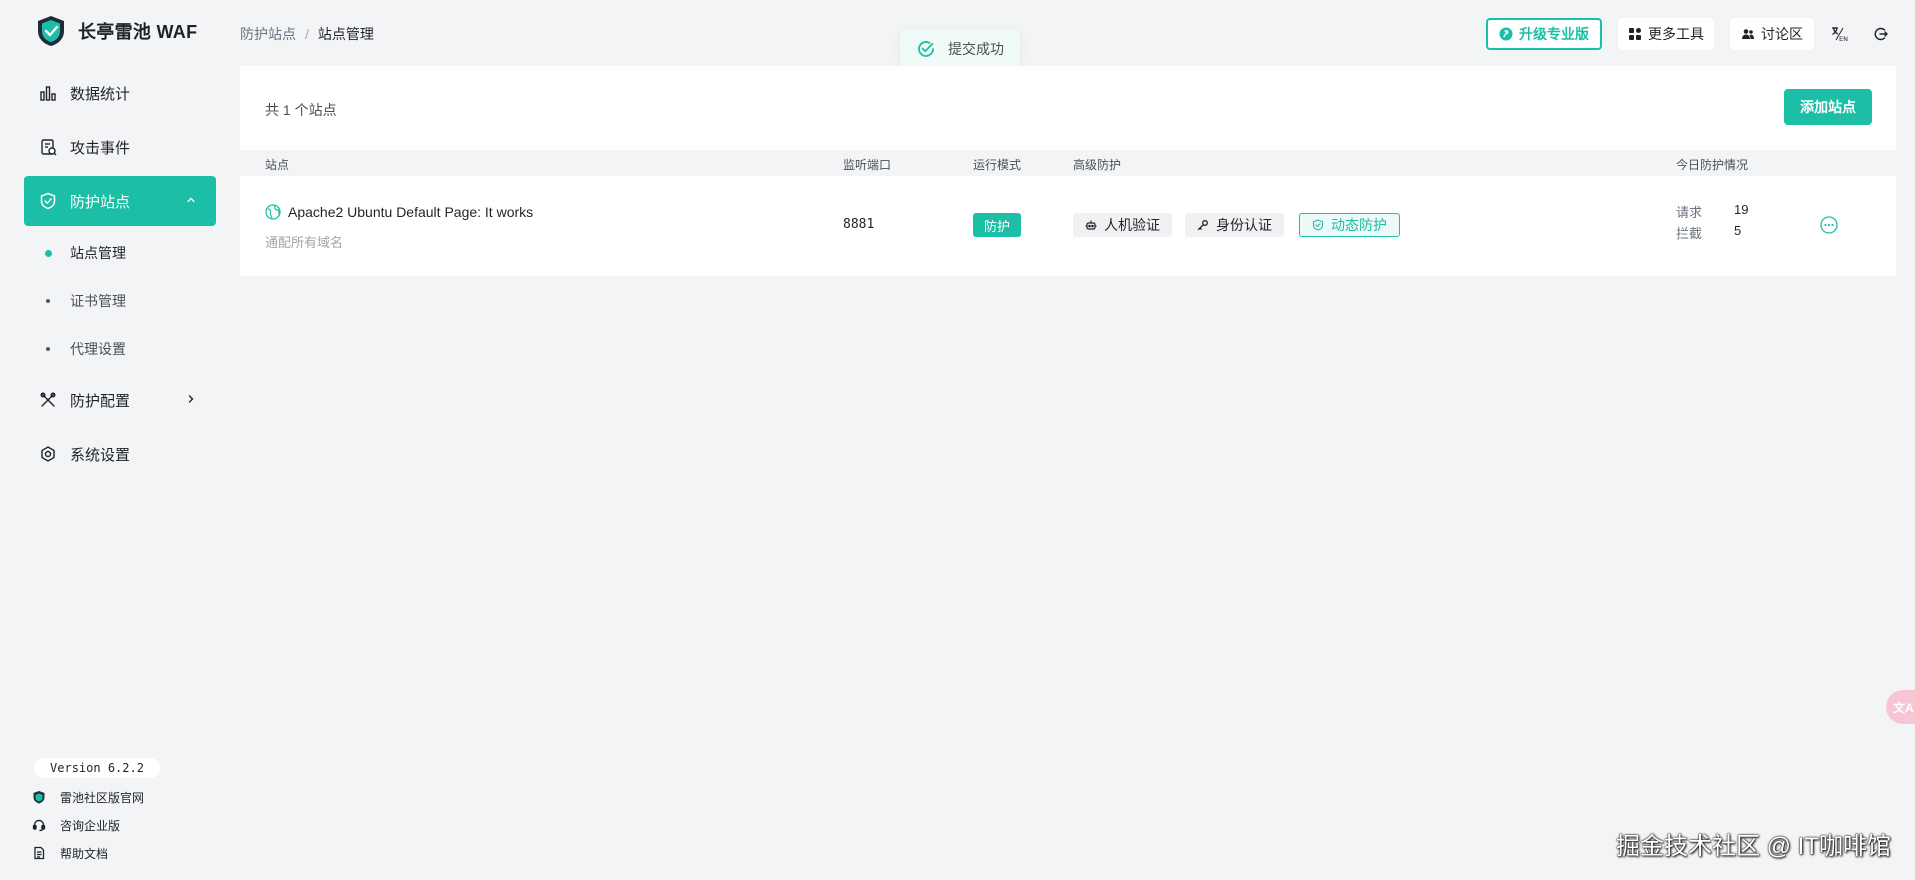 Image resolution: width=1915 pixels, height=880 pixels. Describe the element at coordinates (345, 34) in the screenshot. I see `breadcrumb-item-current: 站点管理` at that location.